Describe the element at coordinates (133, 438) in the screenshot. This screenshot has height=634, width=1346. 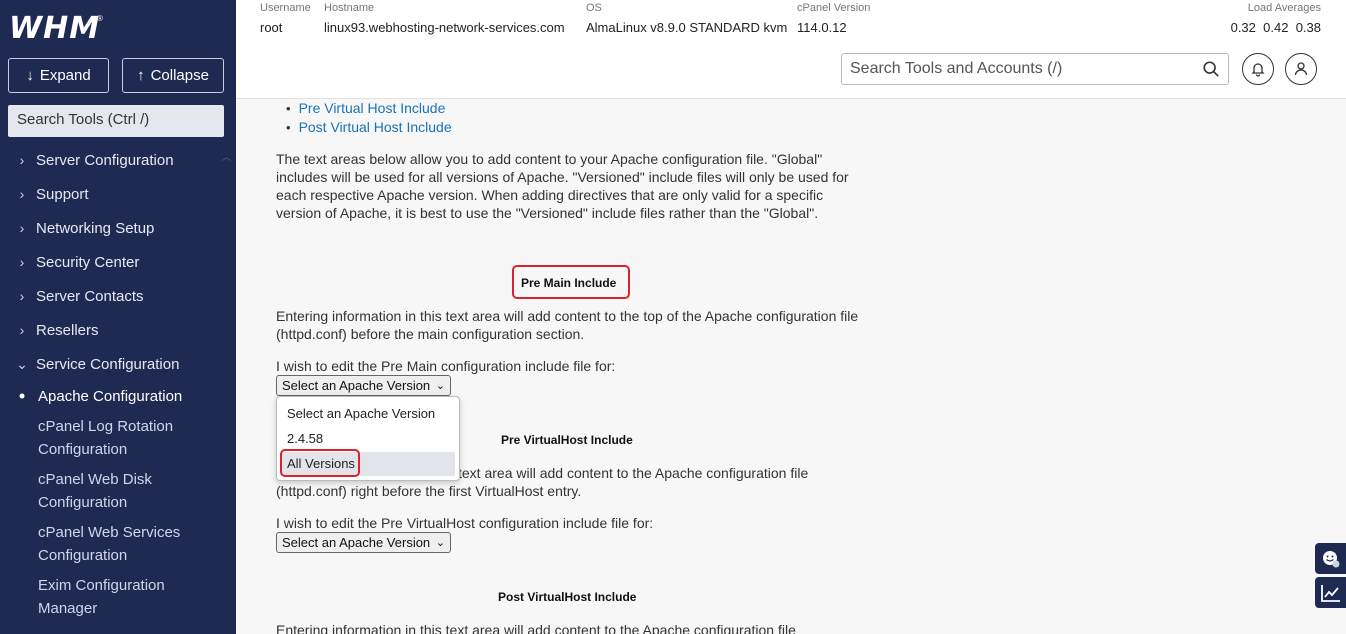
I see `sidebar-subitem-cpanel-log-rotation: cPanel Log Rotation Configuration` at that location.